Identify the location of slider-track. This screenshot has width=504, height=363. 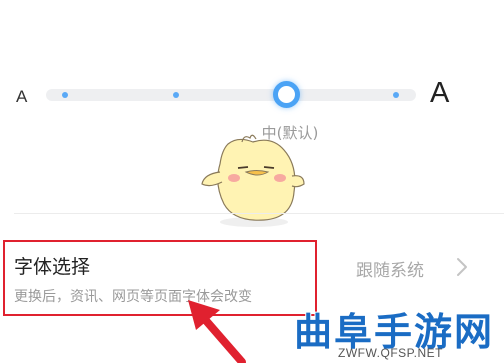
(231, 95).